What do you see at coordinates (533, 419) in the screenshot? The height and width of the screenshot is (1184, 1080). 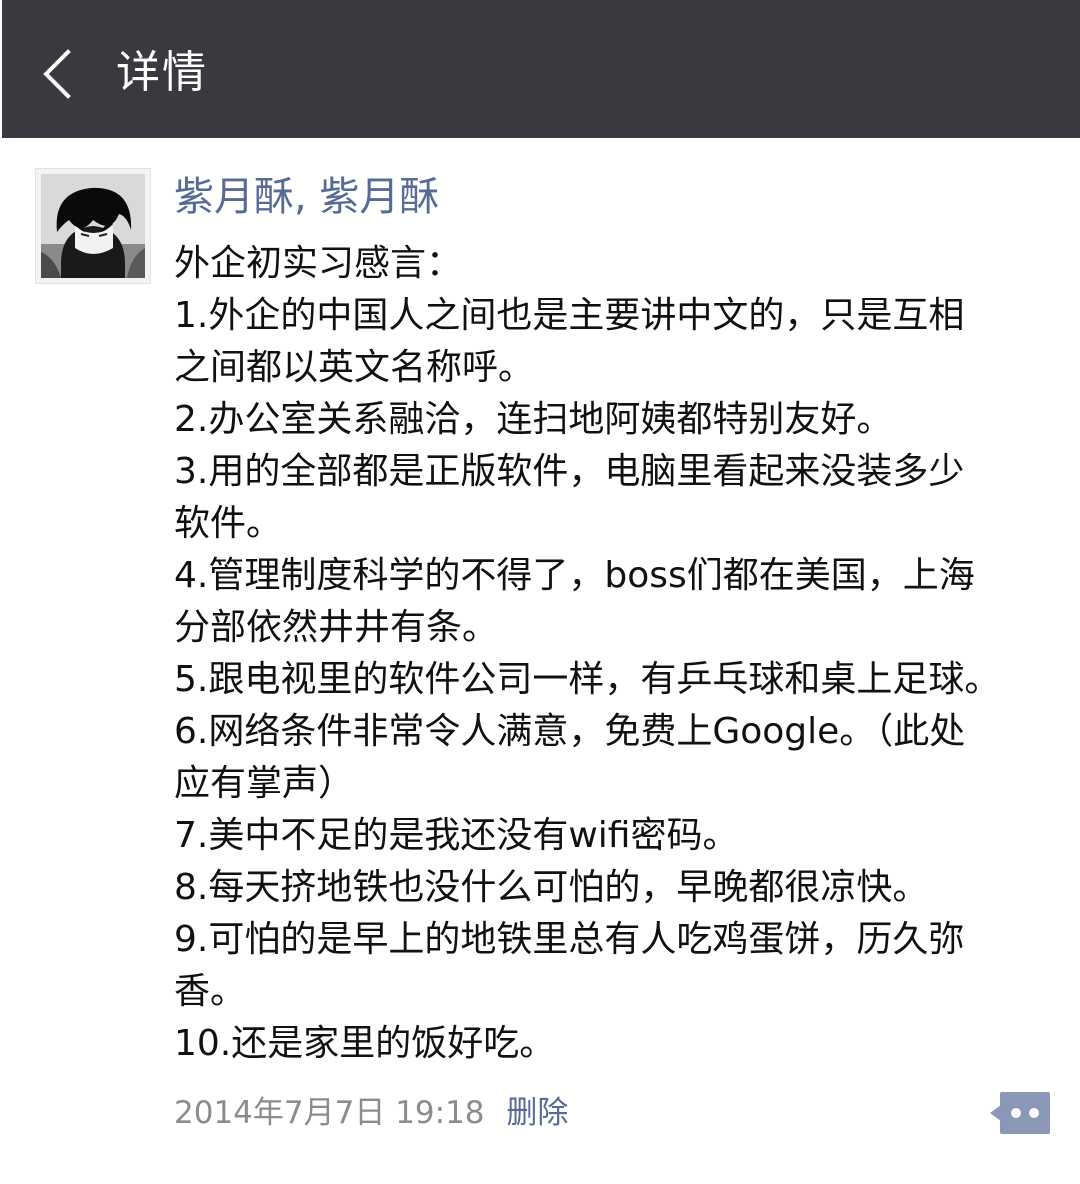 I see `post-text-line: 2.办公室关系融洽，连扫地阿姨都特别友好。` at bounding box center [533, 419].